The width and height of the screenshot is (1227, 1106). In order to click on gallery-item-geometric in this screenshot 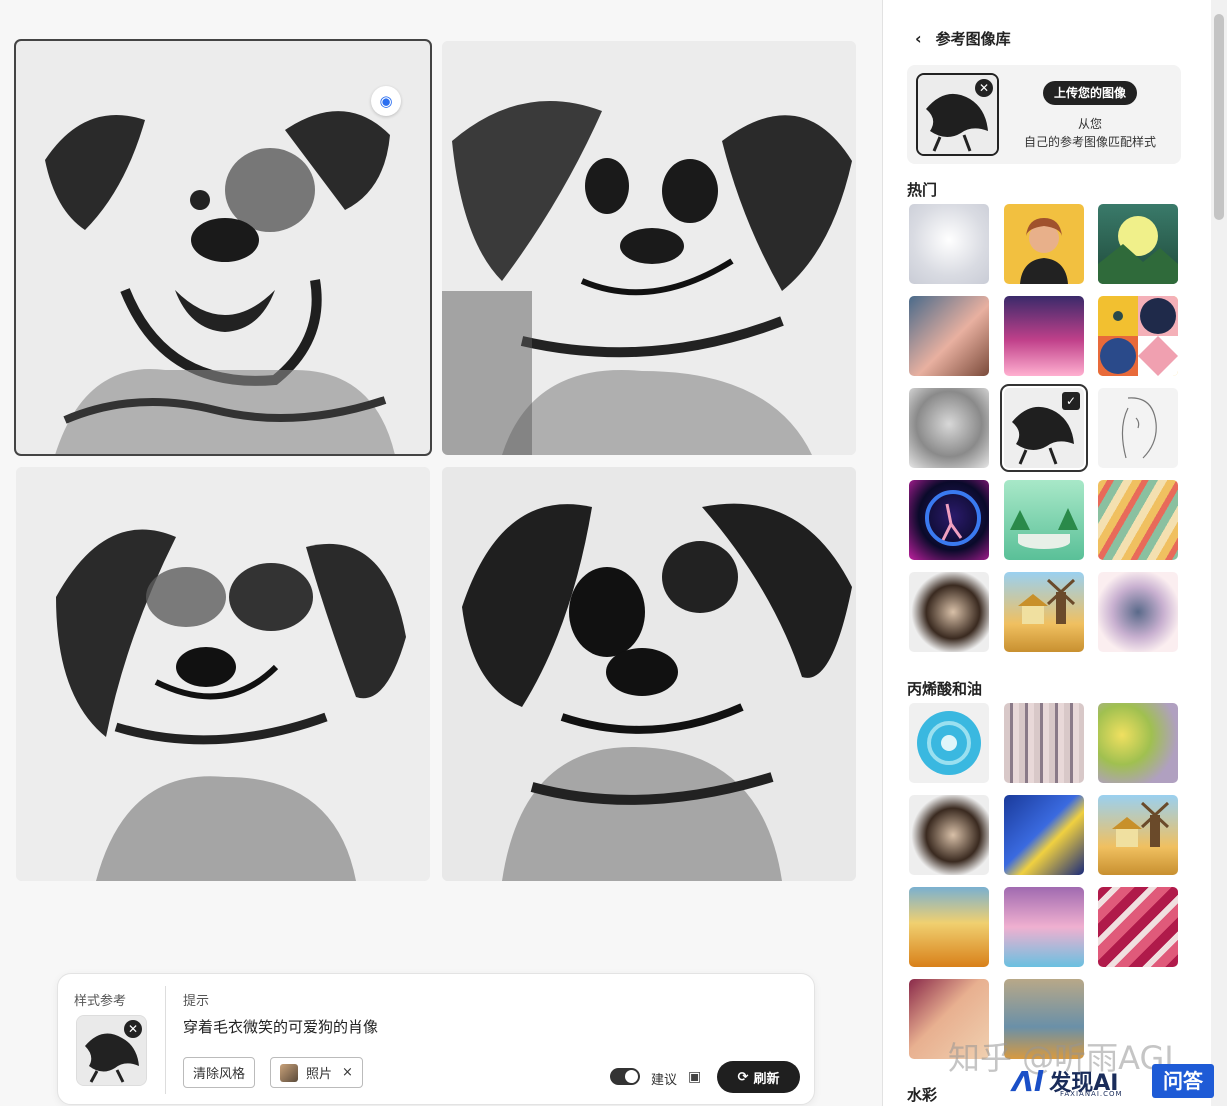, I will do `click(1138, 336)`.